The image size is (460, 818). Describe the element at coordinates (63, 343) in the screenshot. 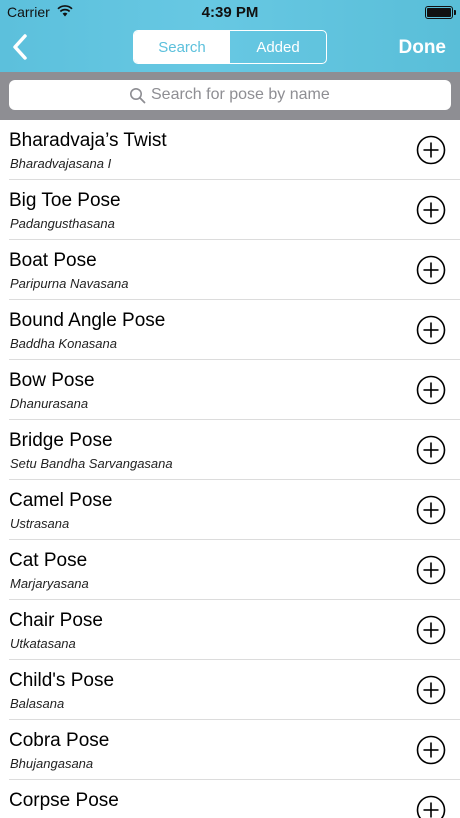

I see `pose-sanskrit-name: Baddha Konasana` at that location.